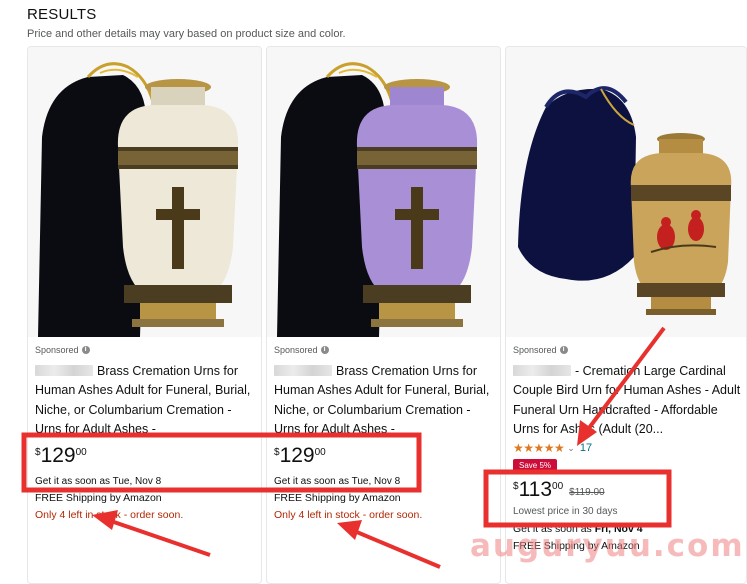 The width and height of the screenshot is (747, 584). What do you see at coordinates (539, 448) in the screenshot?
I see `star-rating-icon: ★★★★★` at bounding box center [539, 448].